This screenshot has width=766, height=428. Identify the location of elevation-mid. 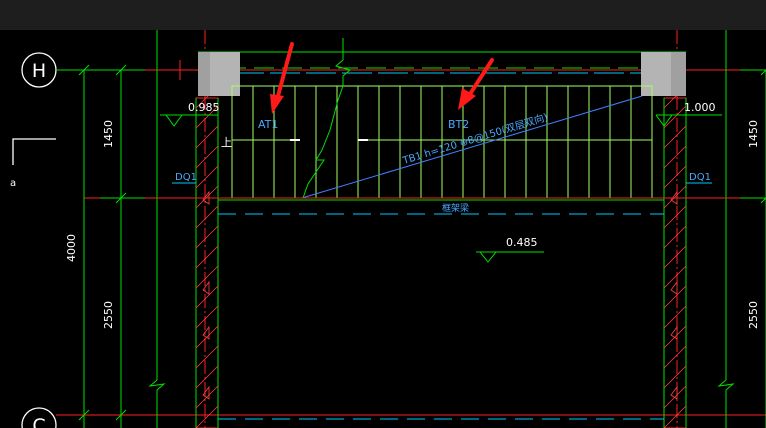
(510, 257).